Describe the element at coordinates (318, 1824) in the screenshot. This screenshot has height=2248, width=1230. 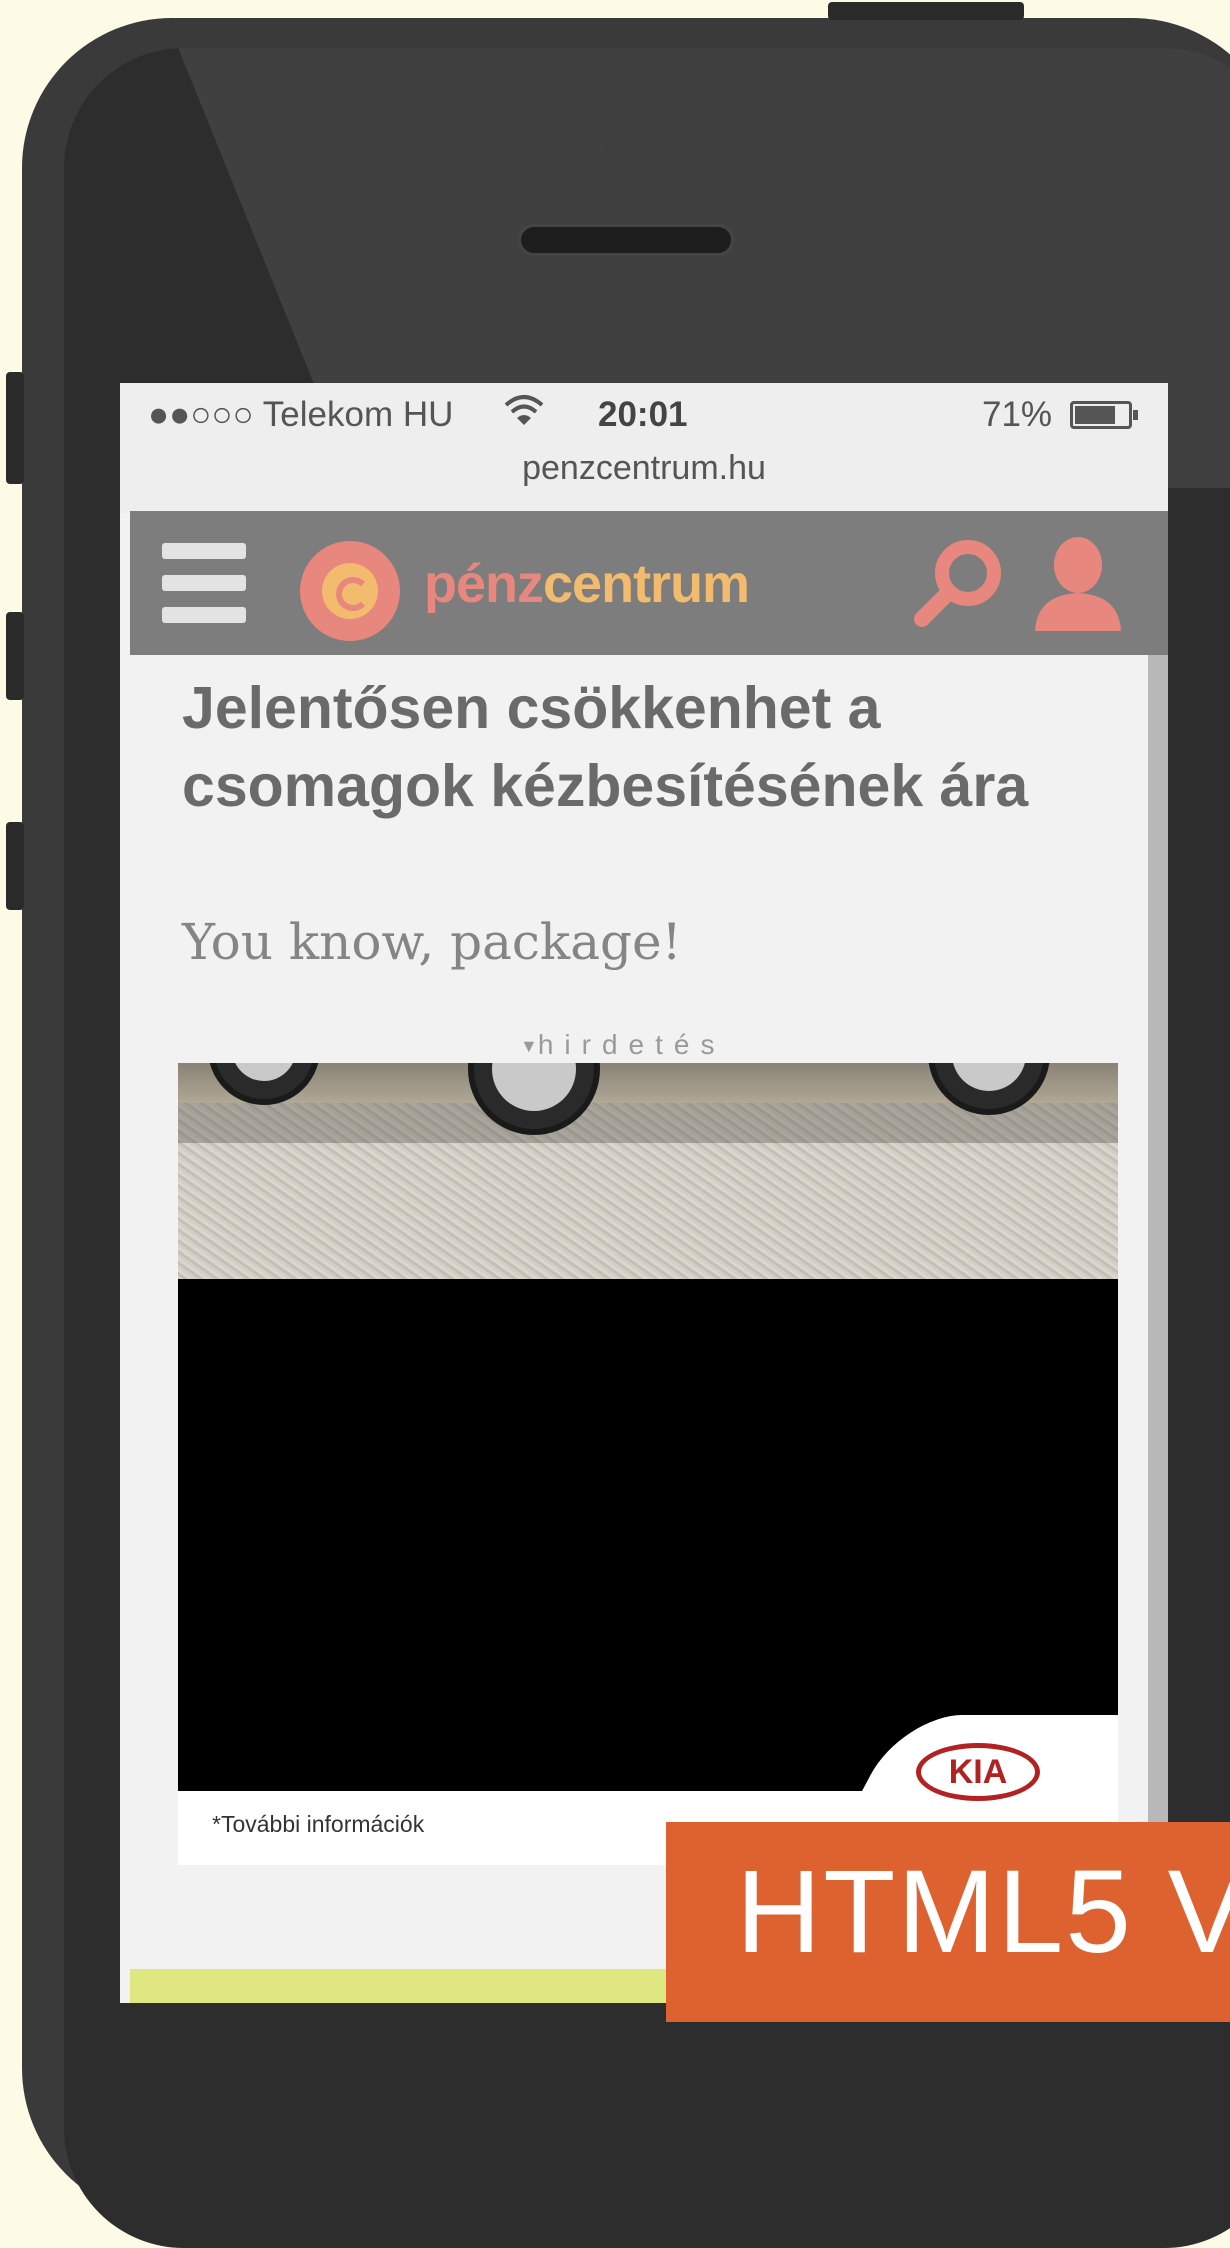
I see `ad-more-info-link: *További információk` at that location.